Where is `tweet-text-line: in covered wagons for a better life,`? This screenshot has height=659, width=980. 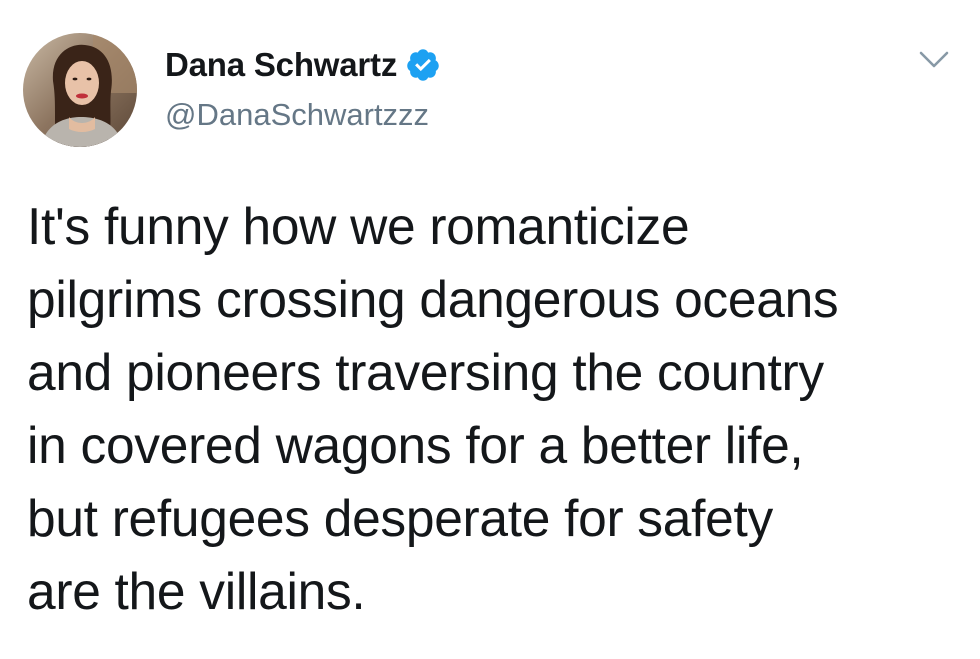
tweet-text-line: in covered wagons for a better life, is located at coordinates (415, 445).